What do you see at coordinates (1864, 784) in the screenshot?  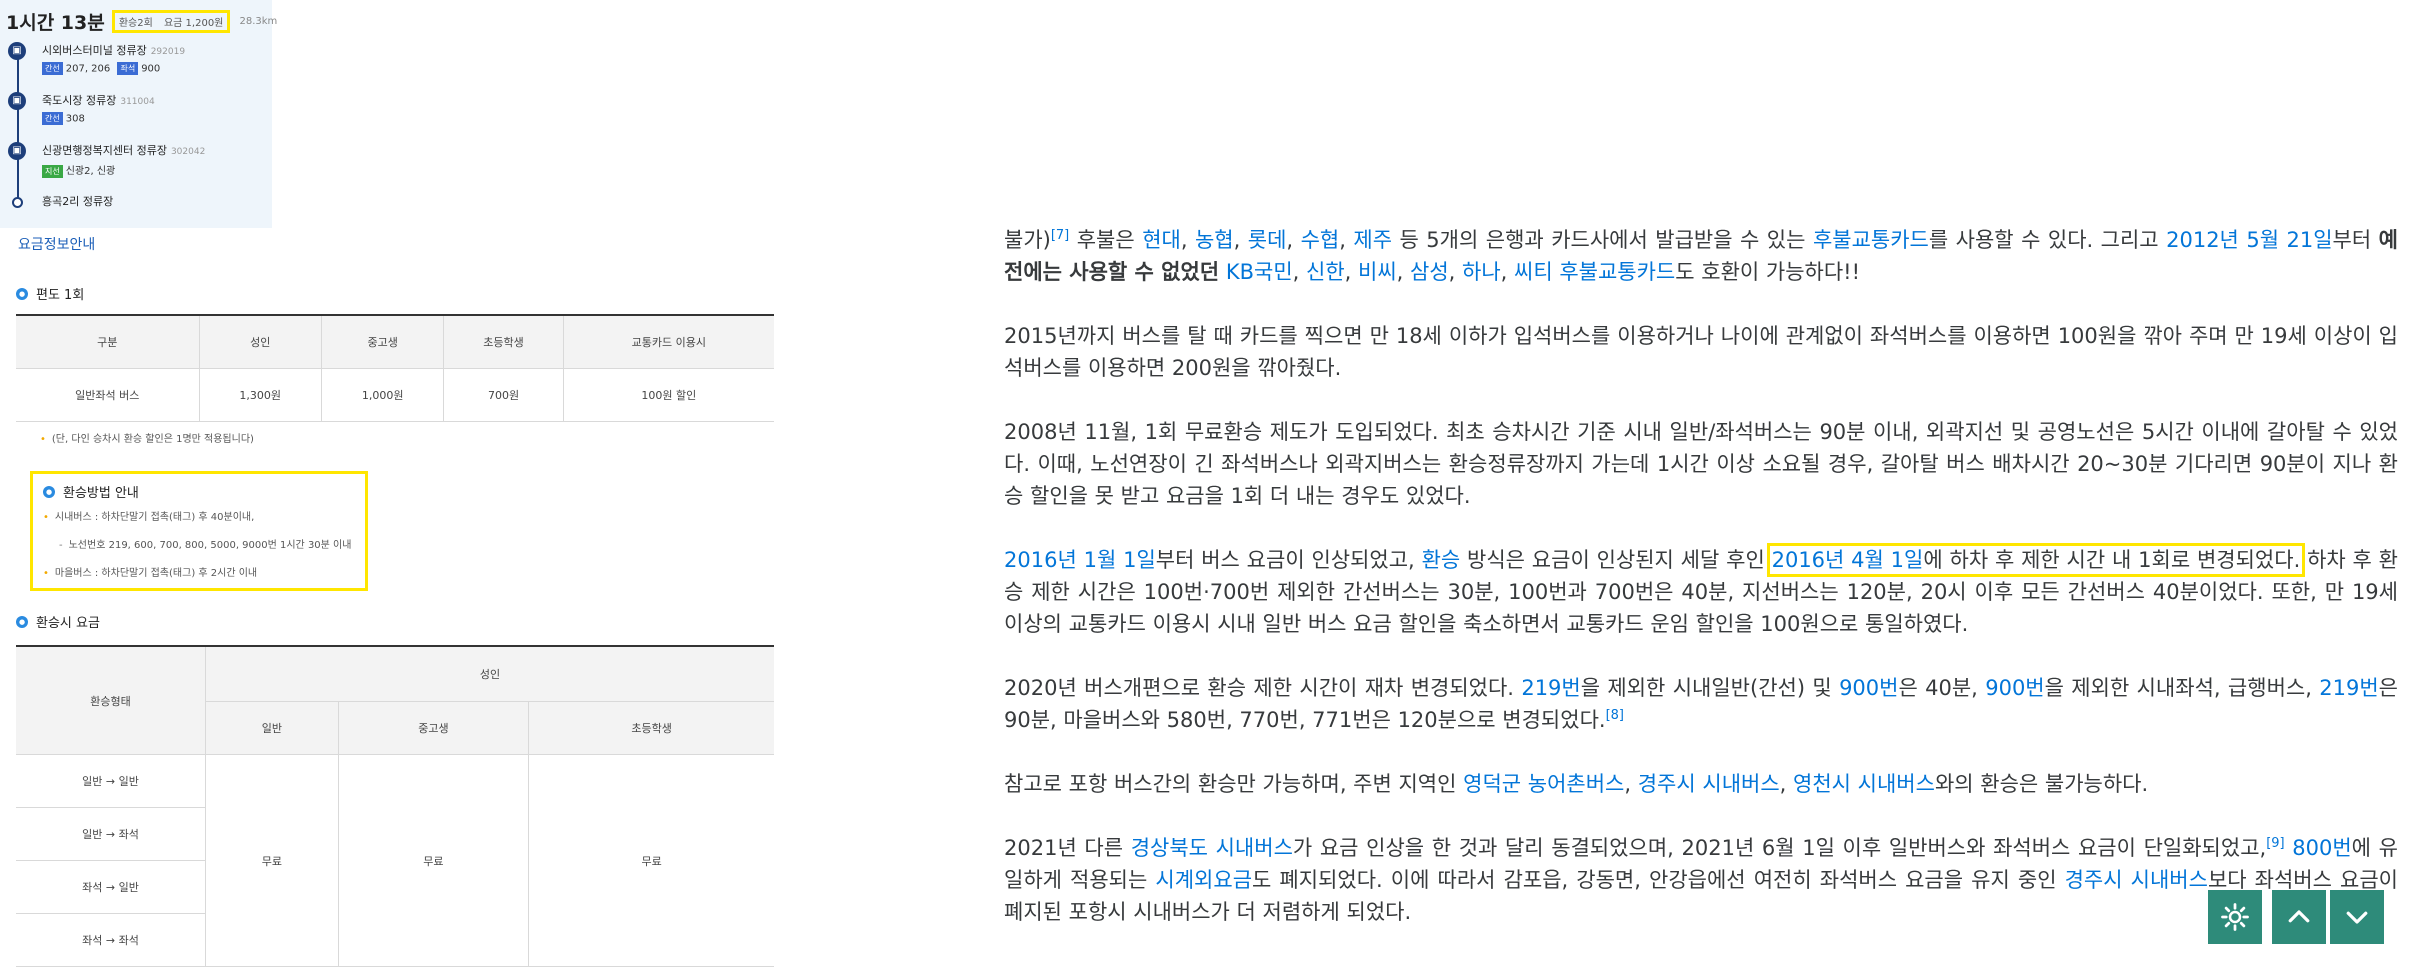 I see `article-link: 영천시 시내버스` at bounding box center [1864, 784].